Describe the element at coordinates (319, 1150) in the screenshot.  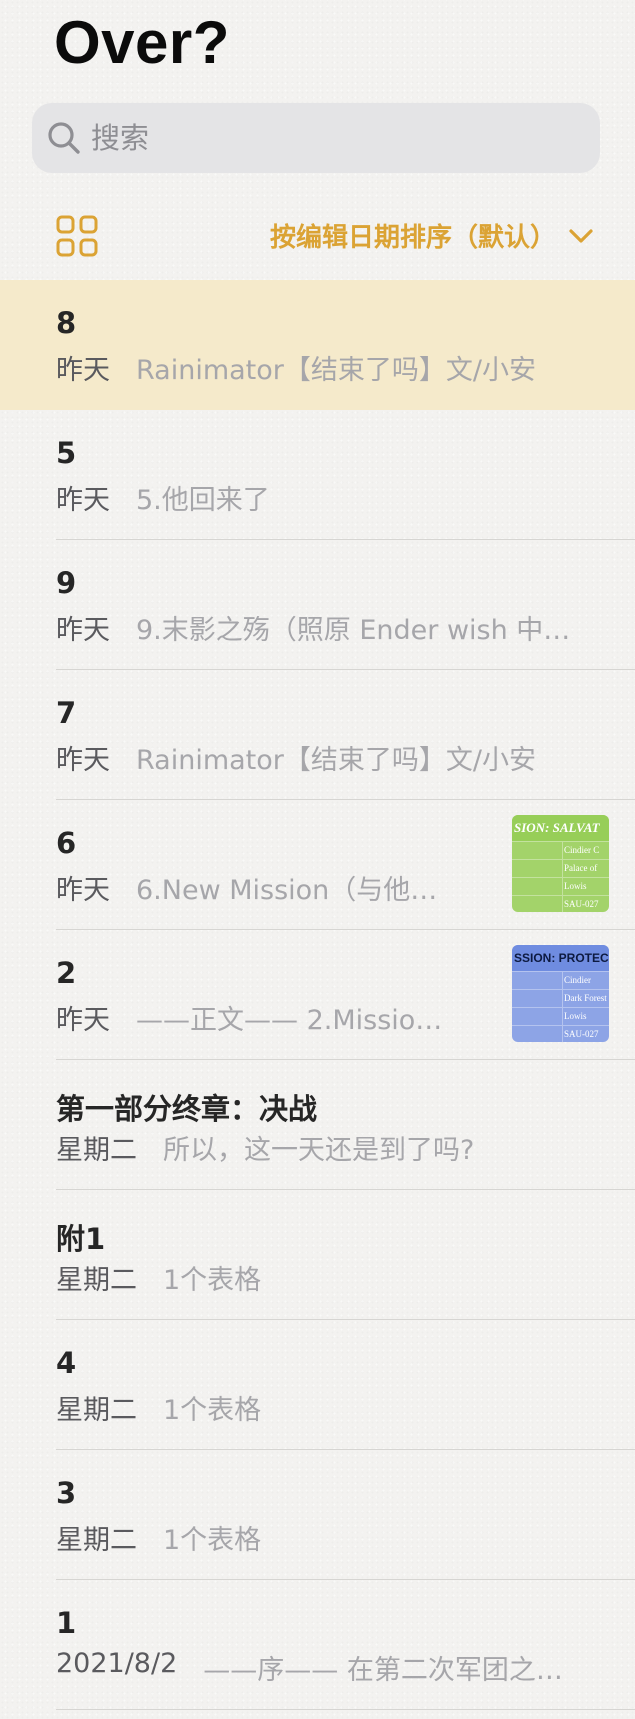
I see `note-preview: 所以，这一天还是到了吗?` at that location.